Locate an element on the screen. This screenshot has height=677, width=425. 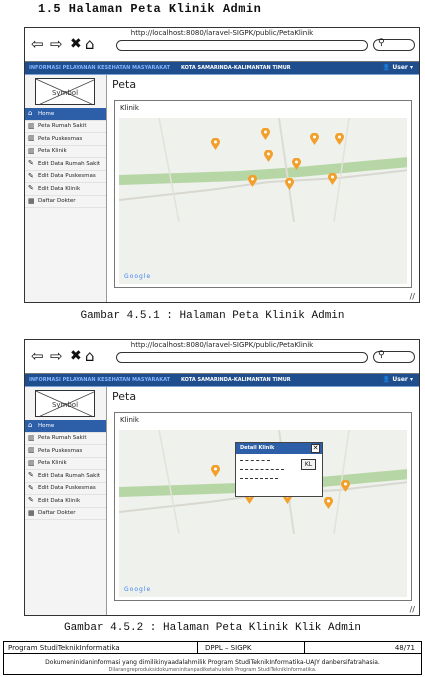
page-title: Peta is located at coordinates (124, 84).